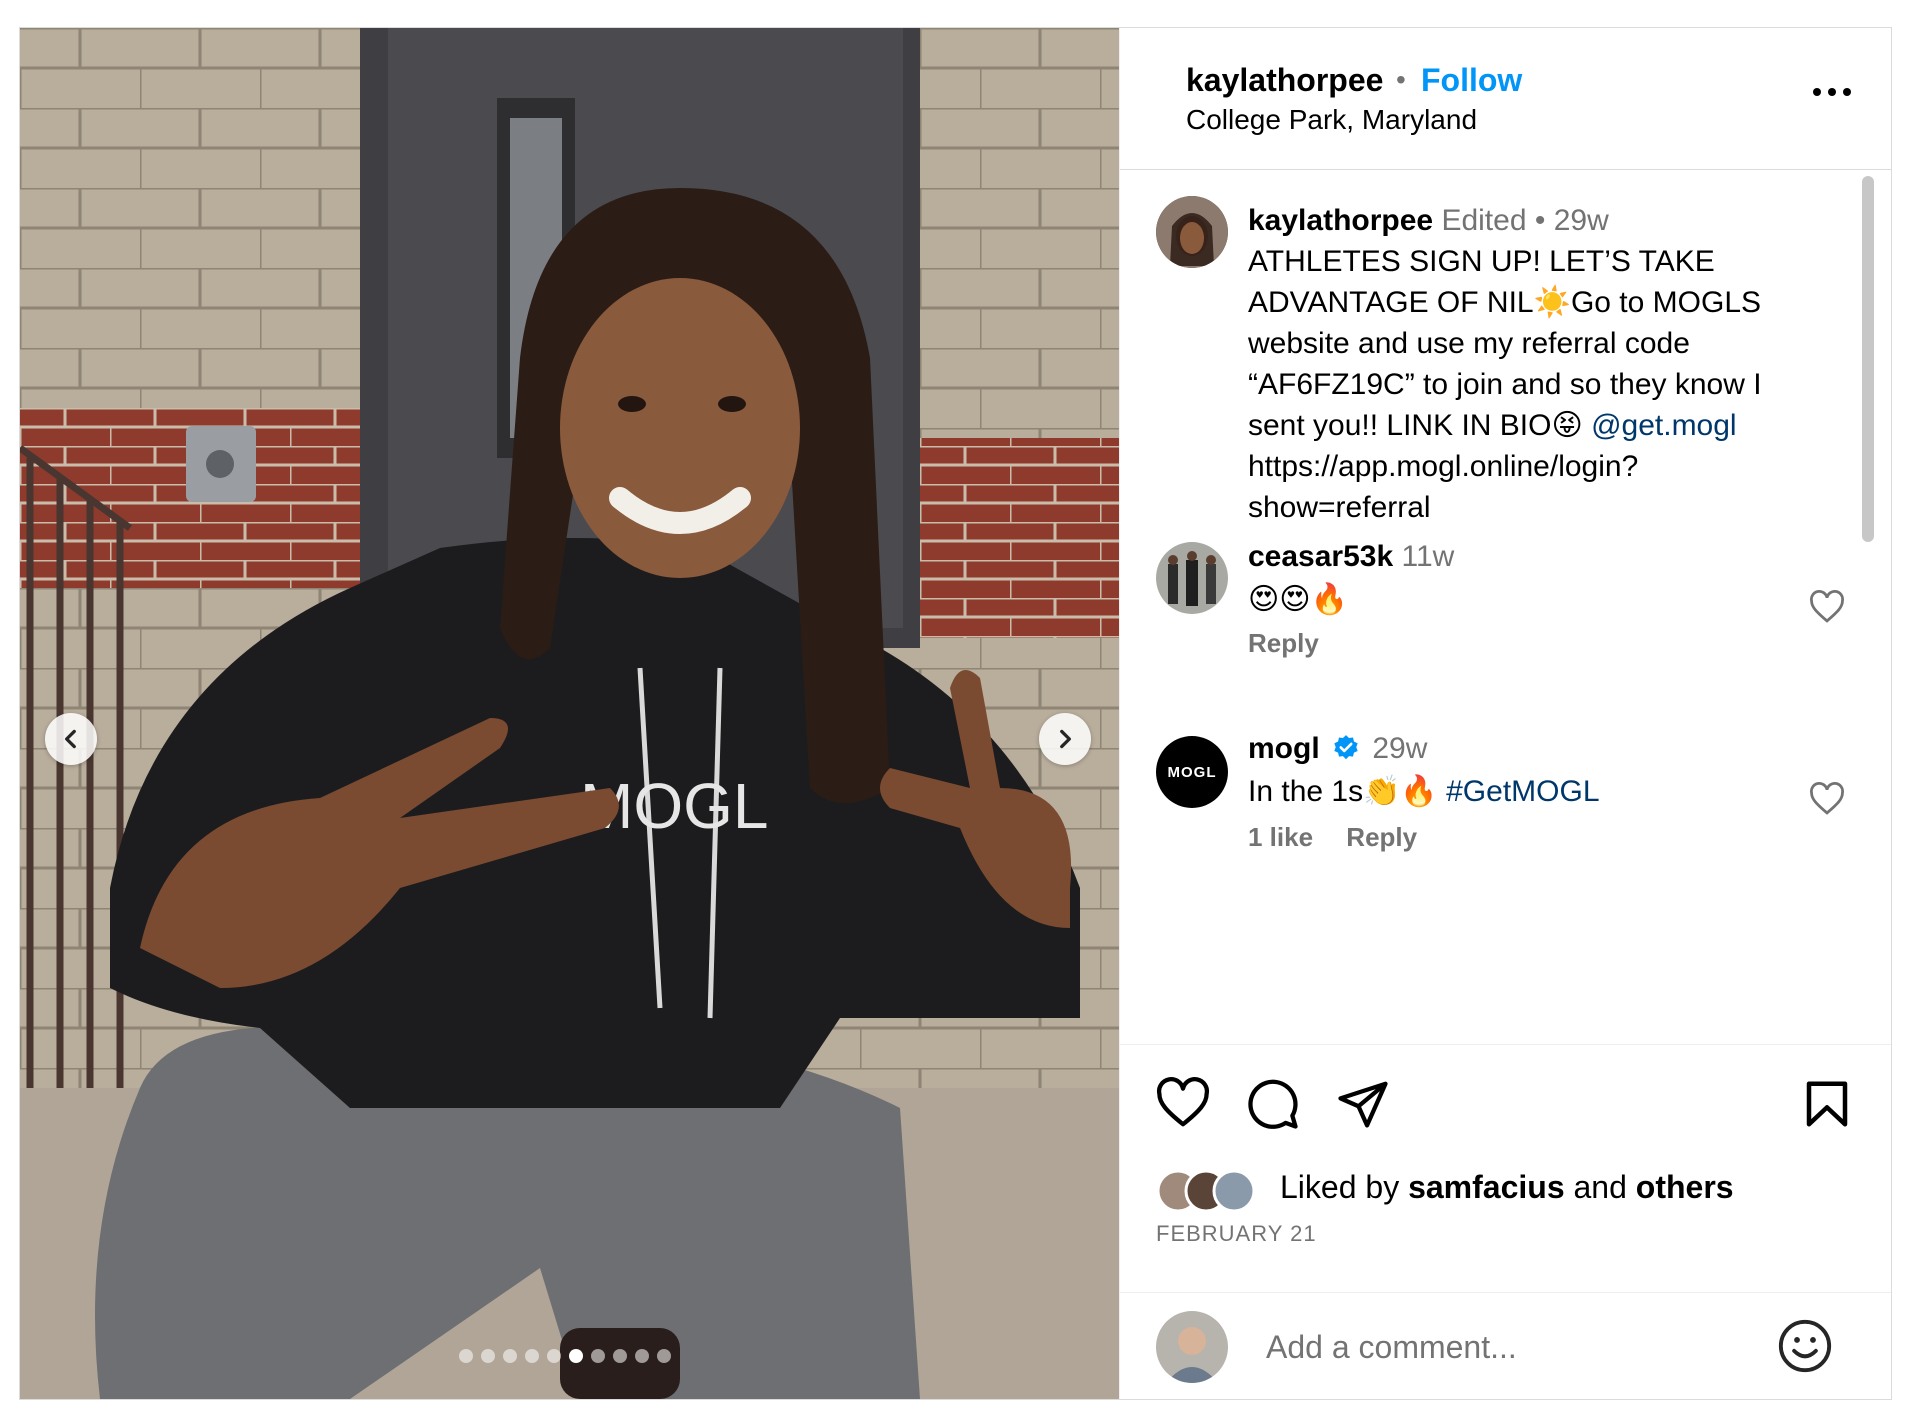 This screenshot has height=1419, width=1920. Describe the element at coordinates (1339, 507) in the screenshot. I see `caption-url-line: show=referral` at that location.